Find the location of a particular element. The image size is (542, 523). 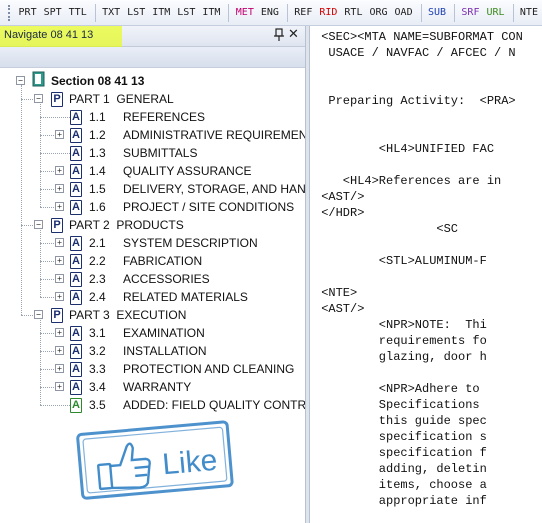

tree-section-root: Section 08 41 13 is located at coordinates (88, 80).